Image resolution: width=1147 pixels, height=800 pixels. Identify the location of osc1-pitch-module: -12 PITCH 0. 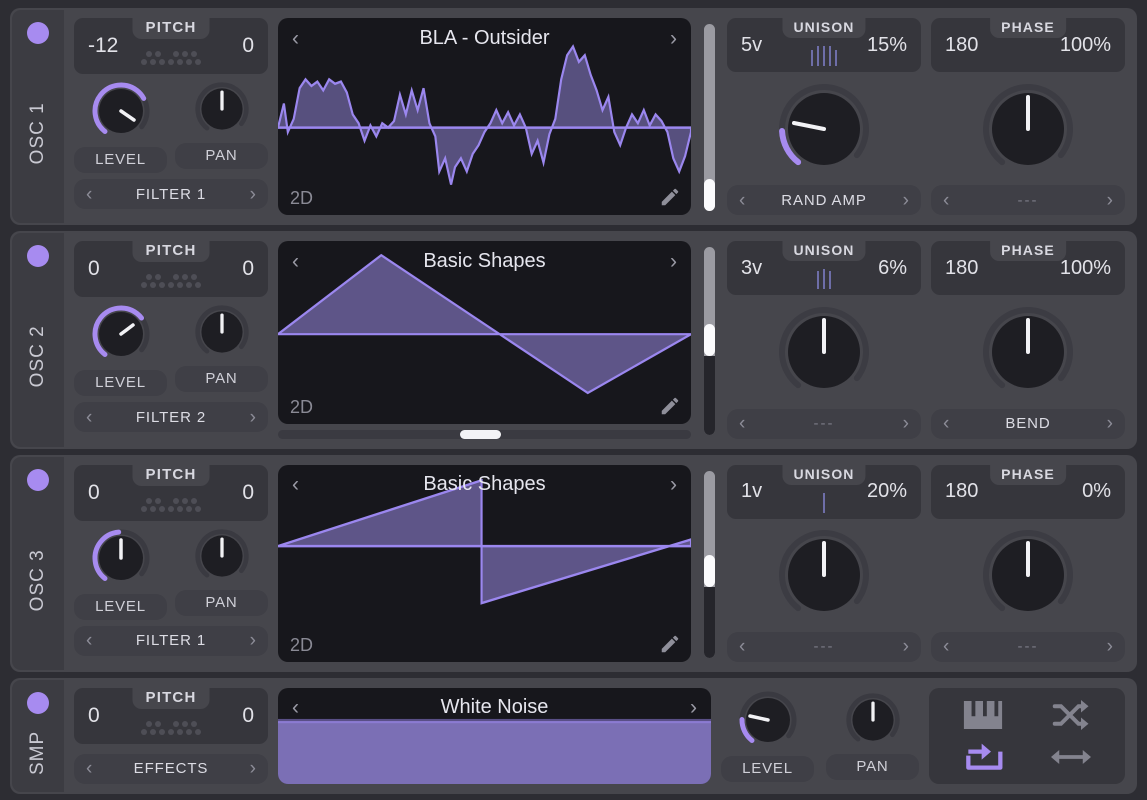
(171, 45).